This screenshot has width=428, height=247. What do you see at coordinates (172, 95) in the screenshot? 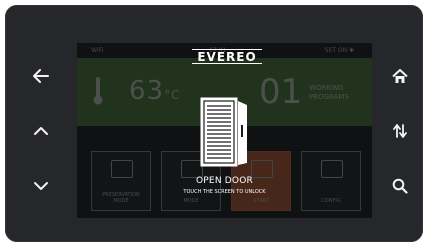
I see `temperature-unit: °C` at bounding box center [172, 95].